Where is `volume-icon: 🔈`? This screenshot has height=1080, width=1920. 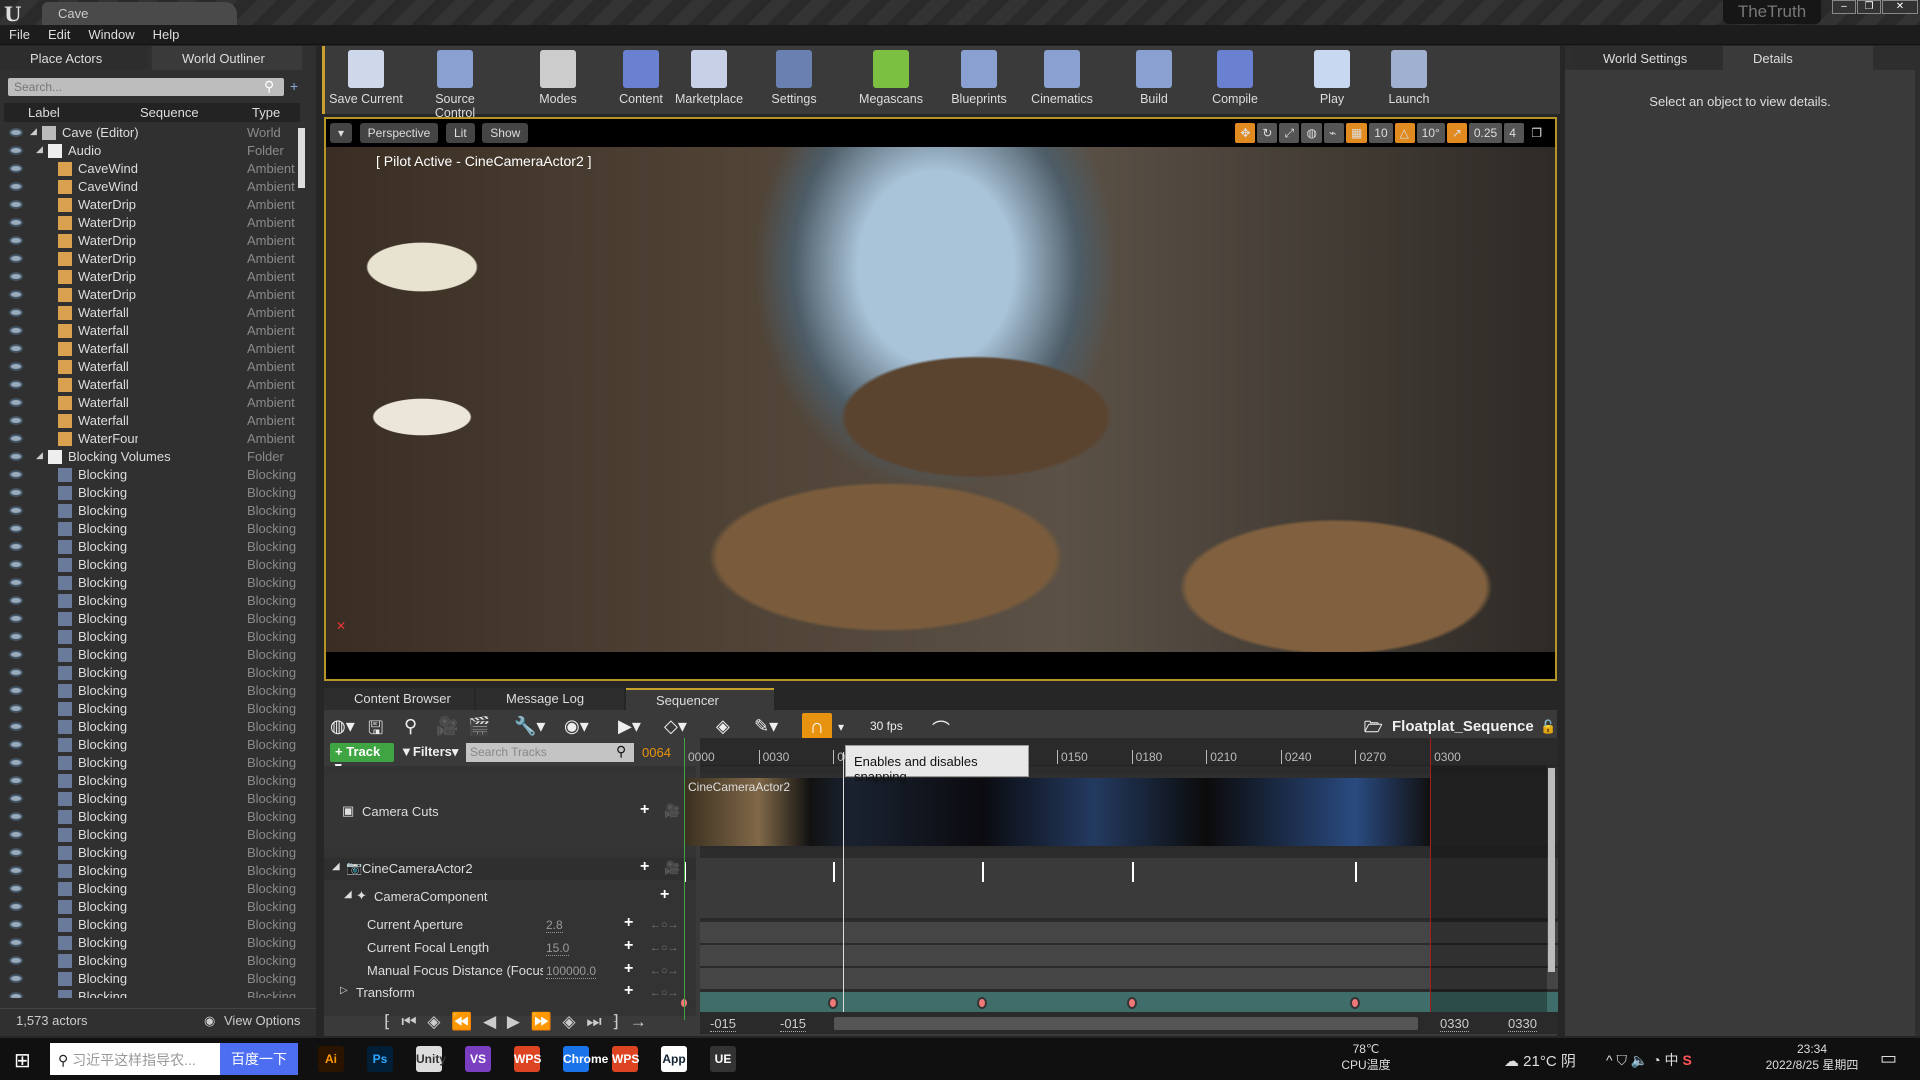 volume-icon: 🔈 is located at coordinates (1641, 1060).